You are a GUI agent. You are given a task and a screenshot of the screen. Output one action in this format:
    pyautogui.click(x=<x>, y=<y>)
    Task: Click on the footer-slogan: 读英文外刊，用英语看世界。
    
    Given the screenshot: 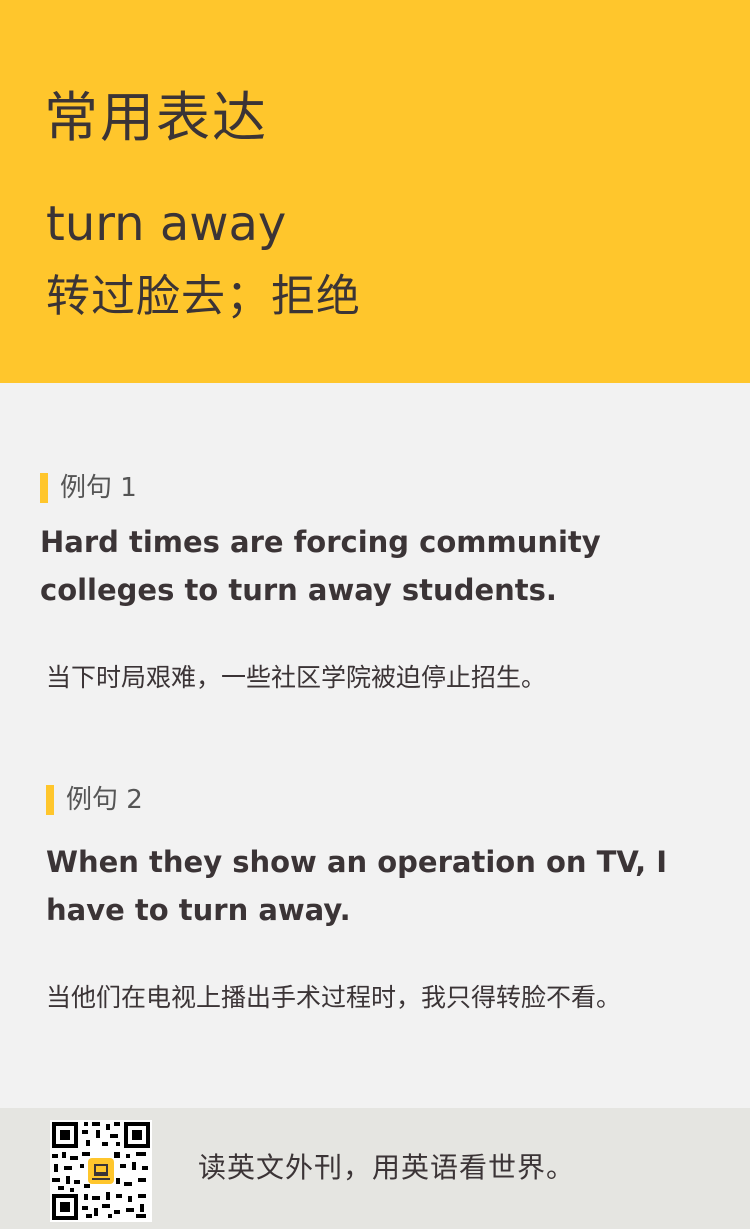 What is the action you would take?
    pyautogui.click(x=387, y=1167)
    